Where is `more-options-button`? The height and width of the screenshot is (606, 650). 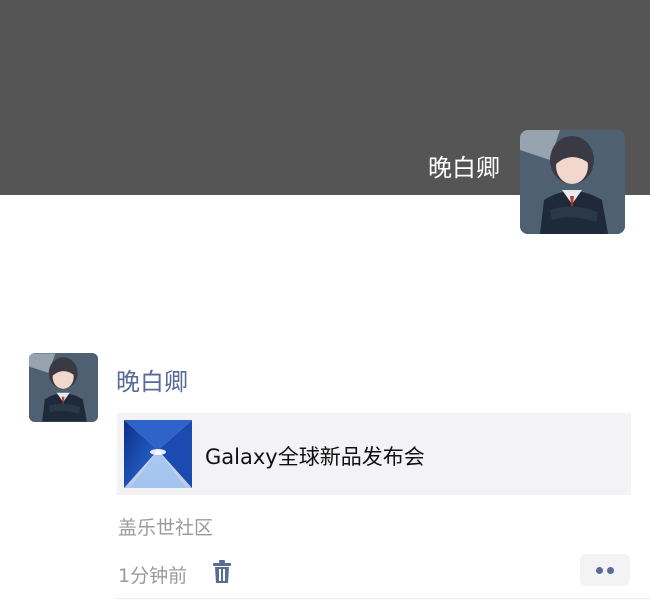
more-options-button is located at coordinates (605, 570).